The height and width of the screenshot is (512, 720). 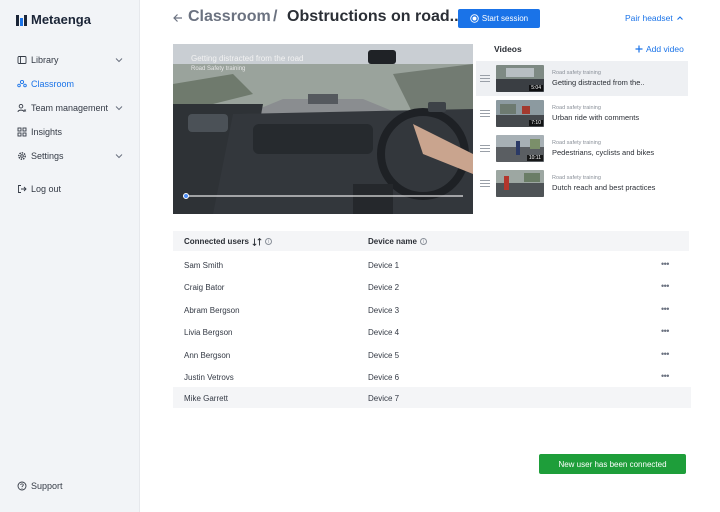 What do you see at coordinates (505, 18) in the screenshot?
I see `start-session-label: Start session` at bounding box center [505, 18].